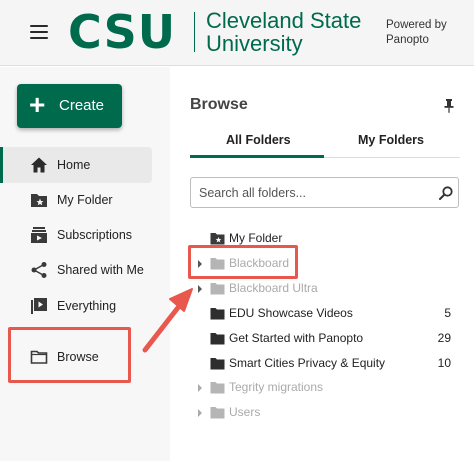 The width and height of the screenshot is (474, 461). What do you see at coordinates (291, 313) in the screenshot?
I see `folder-name: EDU Showcase Videos` at bounding box center [291, 313].